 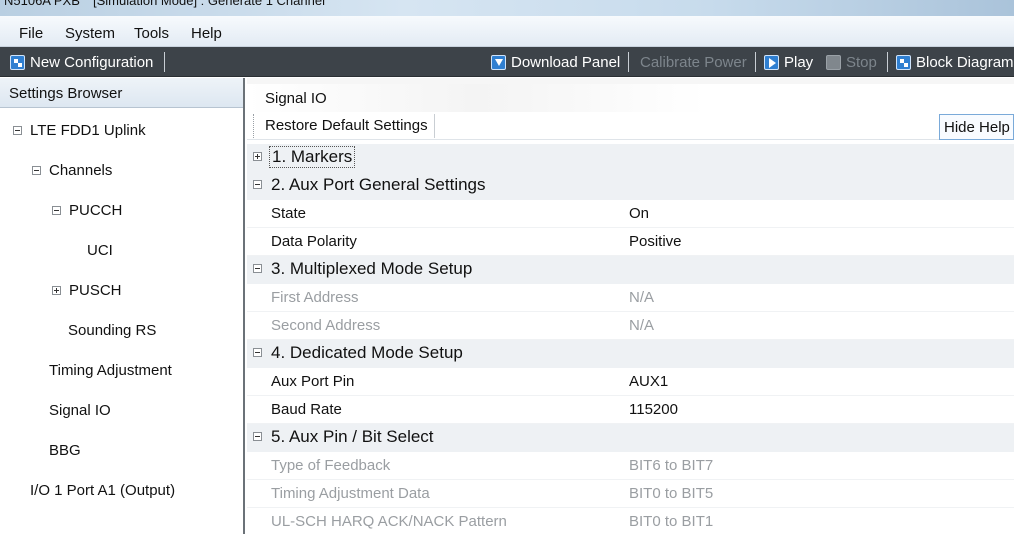 What do you see at coordinates (861, 62) in the screenshot?
I see `stop-label: Stop` at bounding box center [861, 62].